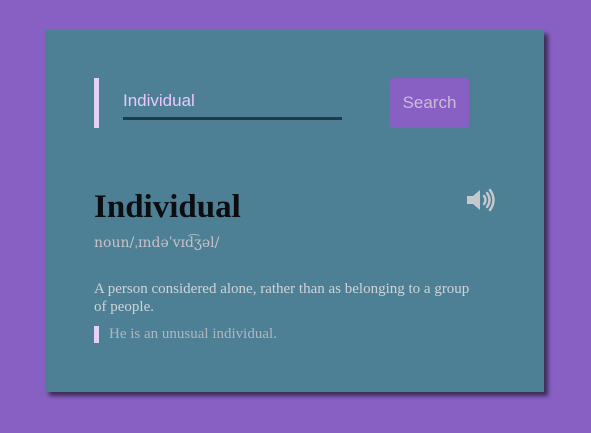  What do you see at coordinates (232, 102) in the screenshot?
I see `search-input` at bounding box center [232, 102].